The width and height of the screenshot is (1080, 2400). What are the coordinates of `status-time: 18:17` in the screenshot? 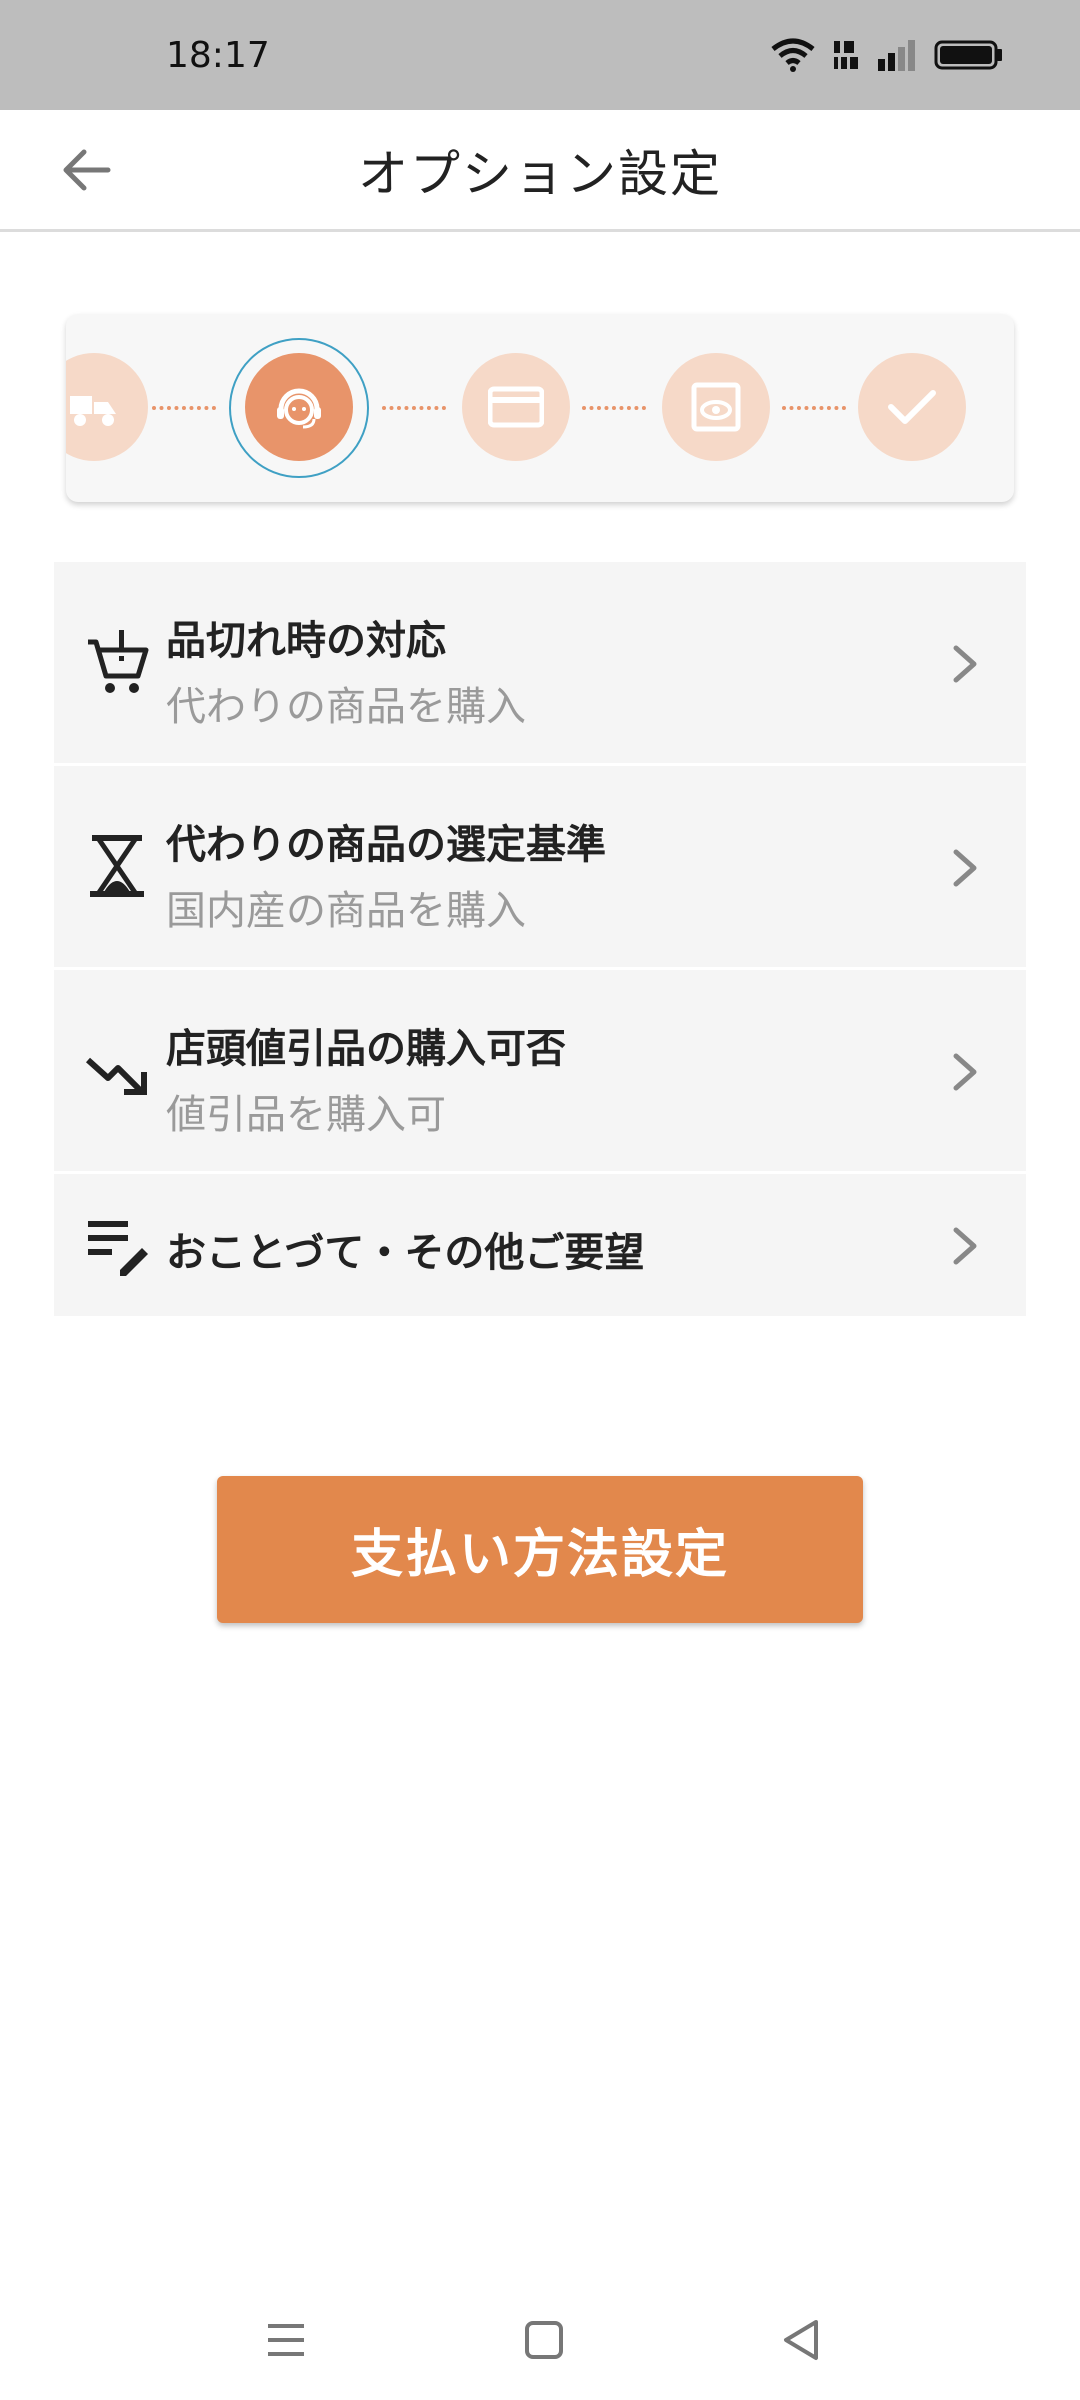 It's located at (218, 55).